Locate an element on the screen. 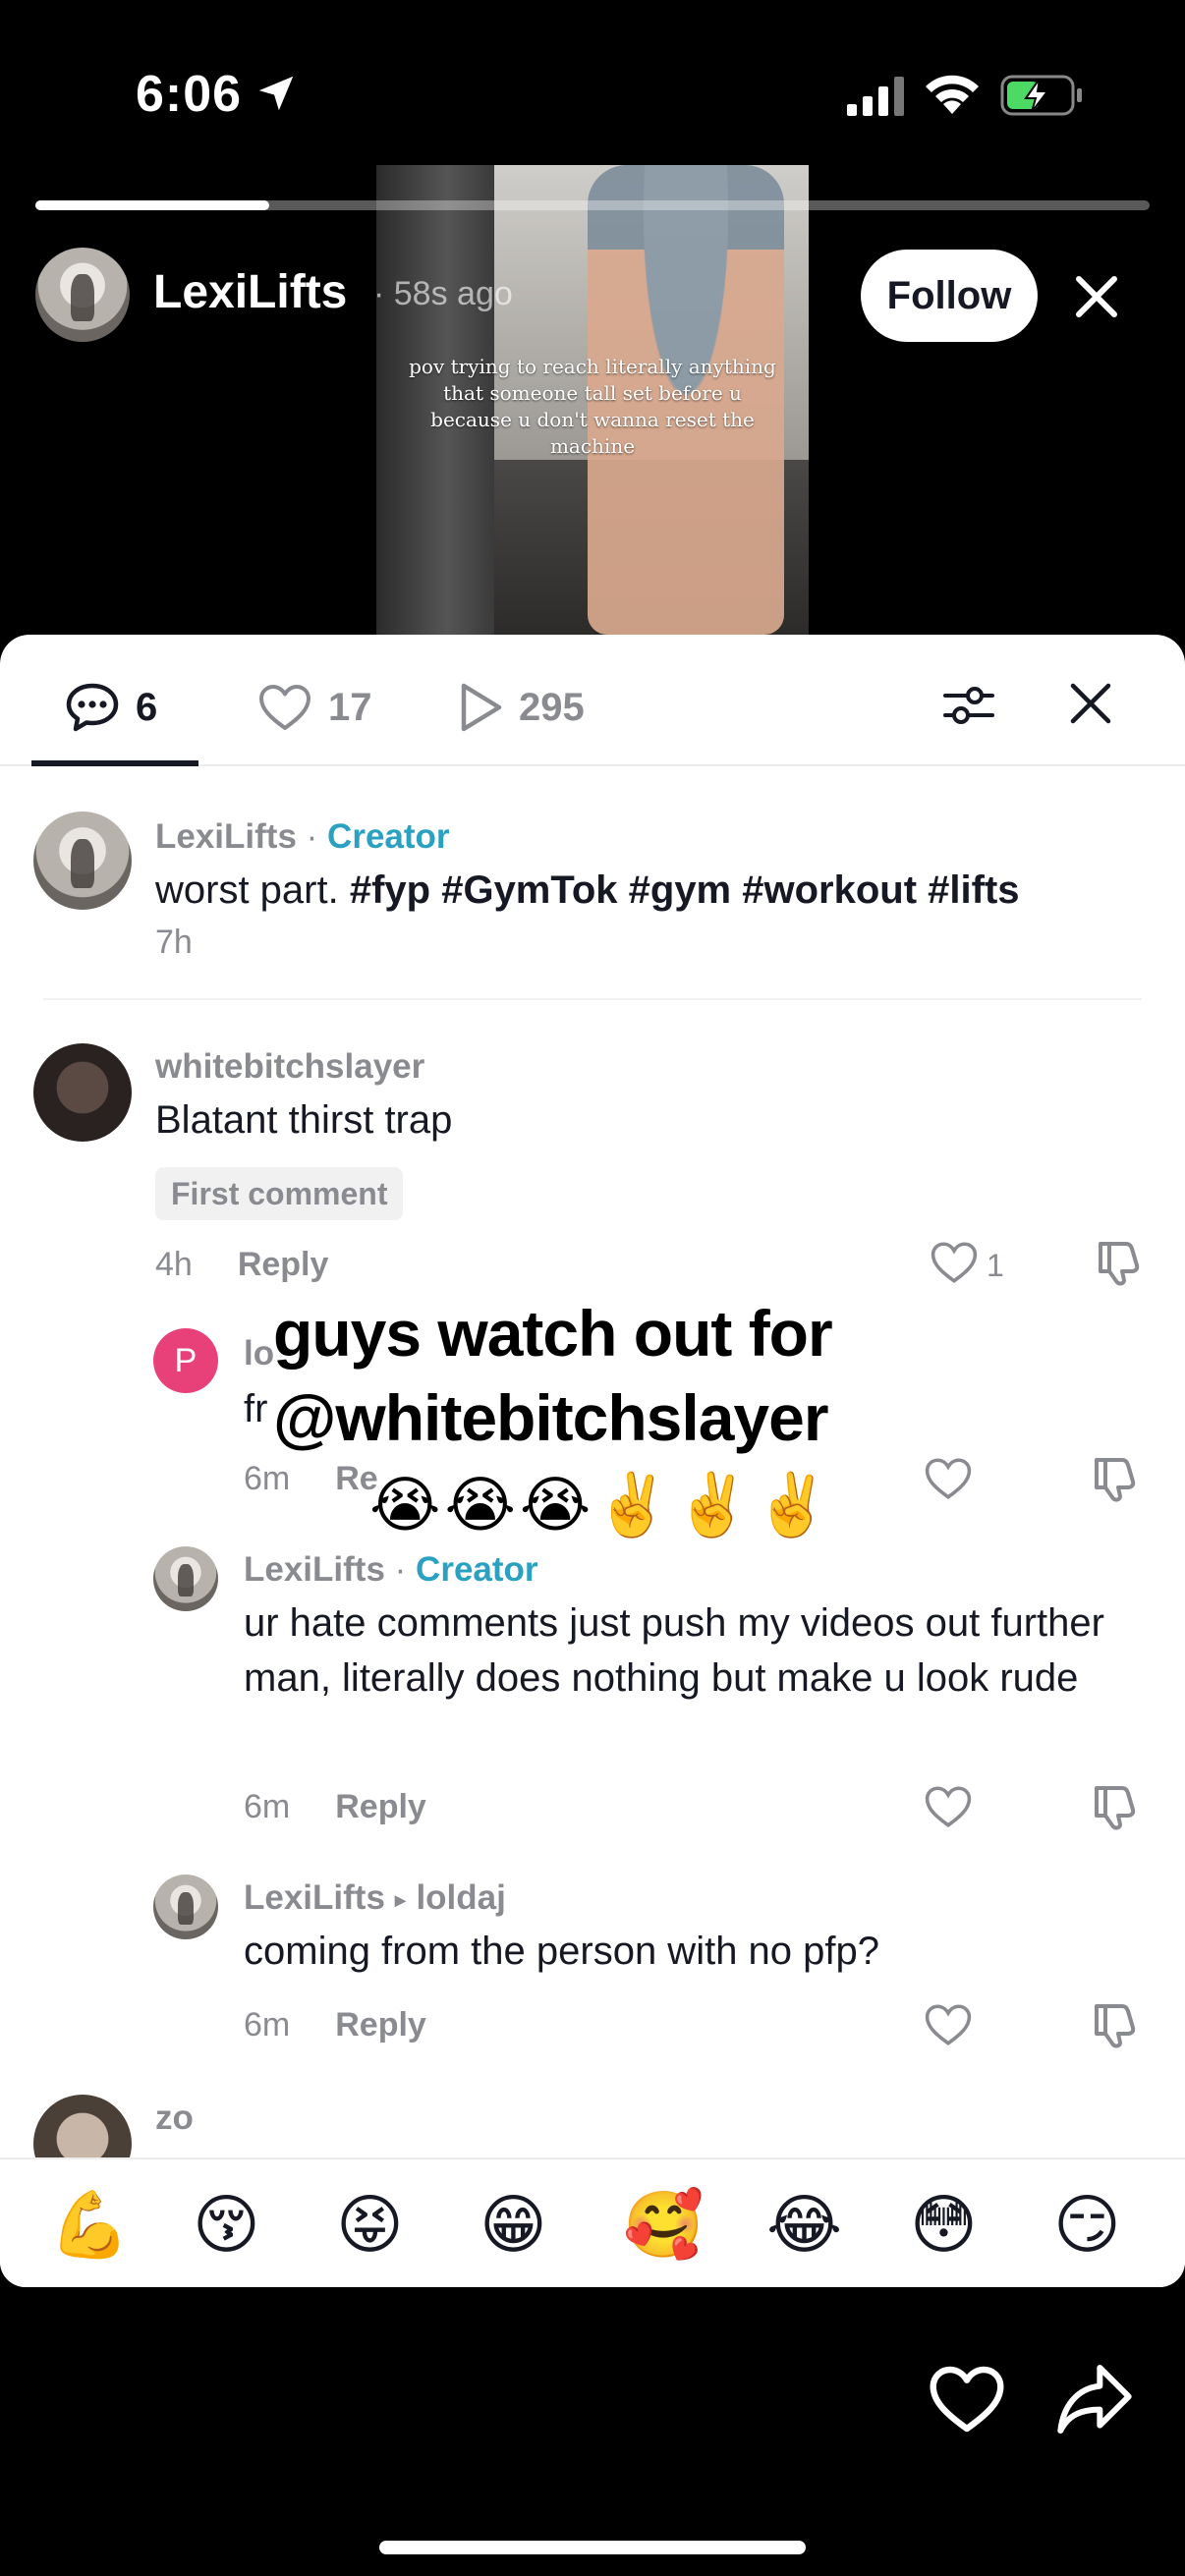  tab-plays: 295 is located at coordinates (521, 707).